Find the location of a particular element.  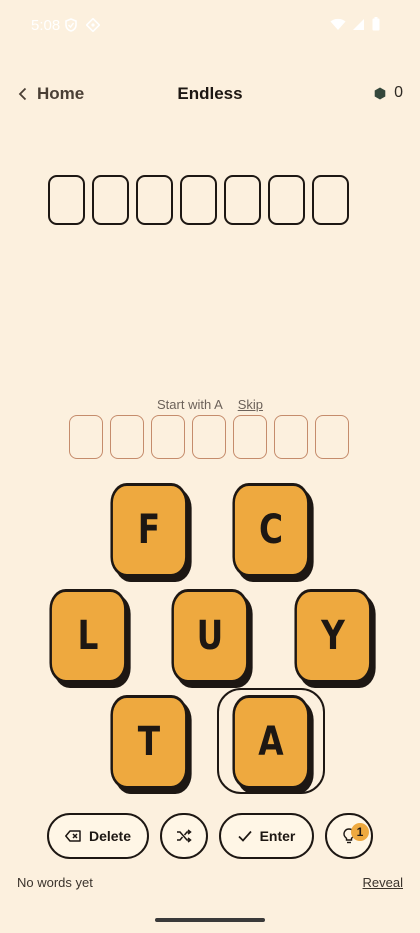

enter-label: Enter is located at coordinates (277, 836).